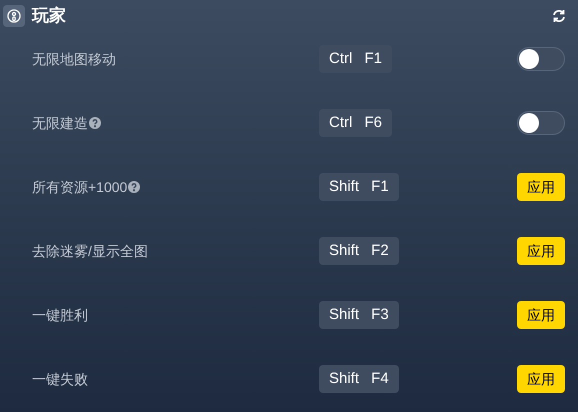  Describe the element at coordinates (359, 187) in the screenshot. I see `hotkey-badge: Shift F1` at that location.